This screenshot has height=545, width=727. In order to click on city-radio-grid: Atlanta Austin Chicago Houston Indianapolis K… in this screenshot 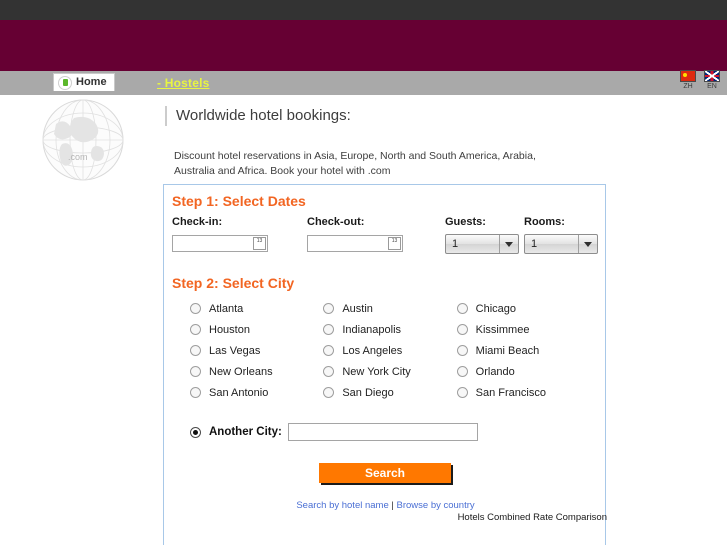, I will do `click(390, 350)`.